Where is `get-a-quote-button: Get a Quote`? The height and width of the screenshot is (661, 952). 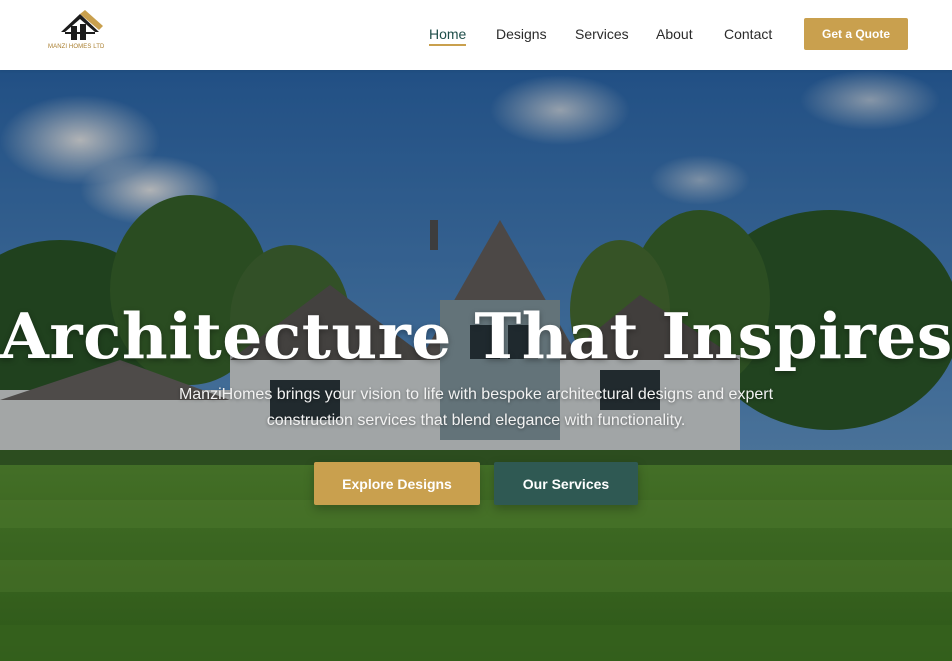
get-a-quote-button: Get a Quote is located at coordinates (856, 34).